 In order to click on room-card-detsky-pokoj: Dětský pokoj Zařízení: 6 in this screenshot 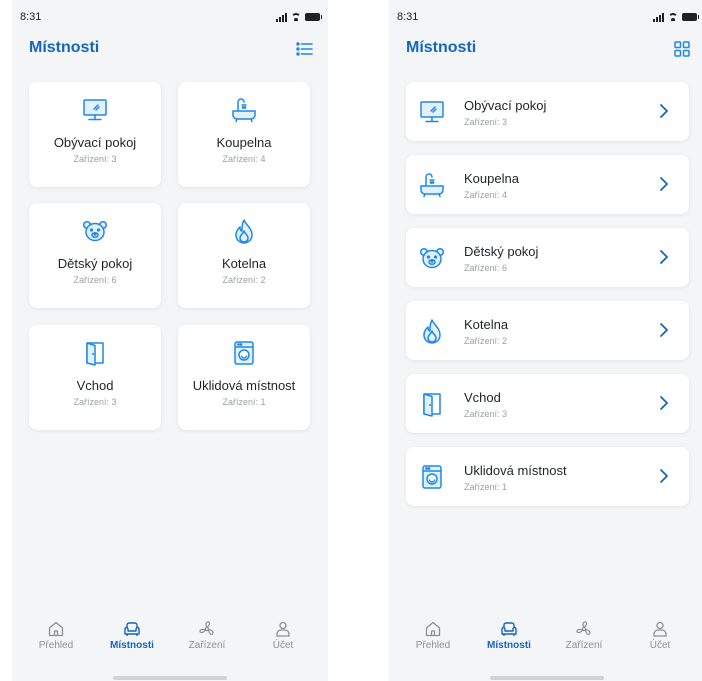, I will do `click(95, 255)`.